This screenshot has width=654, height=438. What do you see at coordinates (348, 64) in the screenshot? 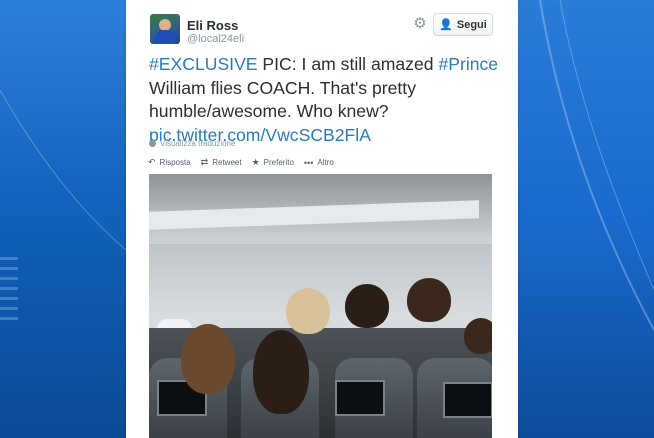
I see `tweet-text-part-1: PIC: I am still amazed` at bounding box center [348, 64].